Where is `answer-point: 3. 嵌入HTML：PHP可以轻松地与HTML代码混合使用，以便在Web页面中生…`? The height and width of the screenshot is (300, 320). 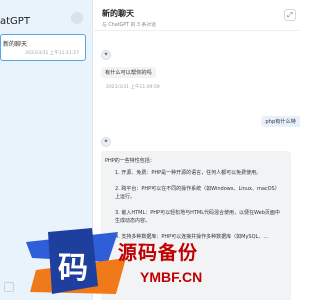 answer-point: 3. 嵌入HTML：PHP可以轻松地与HTML代码混合使用，以便在Web页面中生… is located at coordinates (197, 217).